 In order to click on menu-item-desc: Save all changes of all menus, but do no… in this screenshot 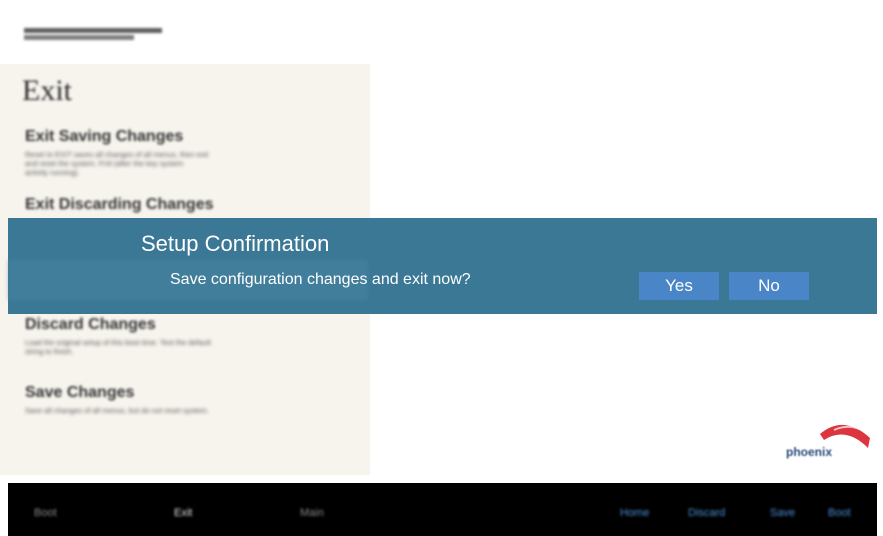, I will do `click(117, 410)`.